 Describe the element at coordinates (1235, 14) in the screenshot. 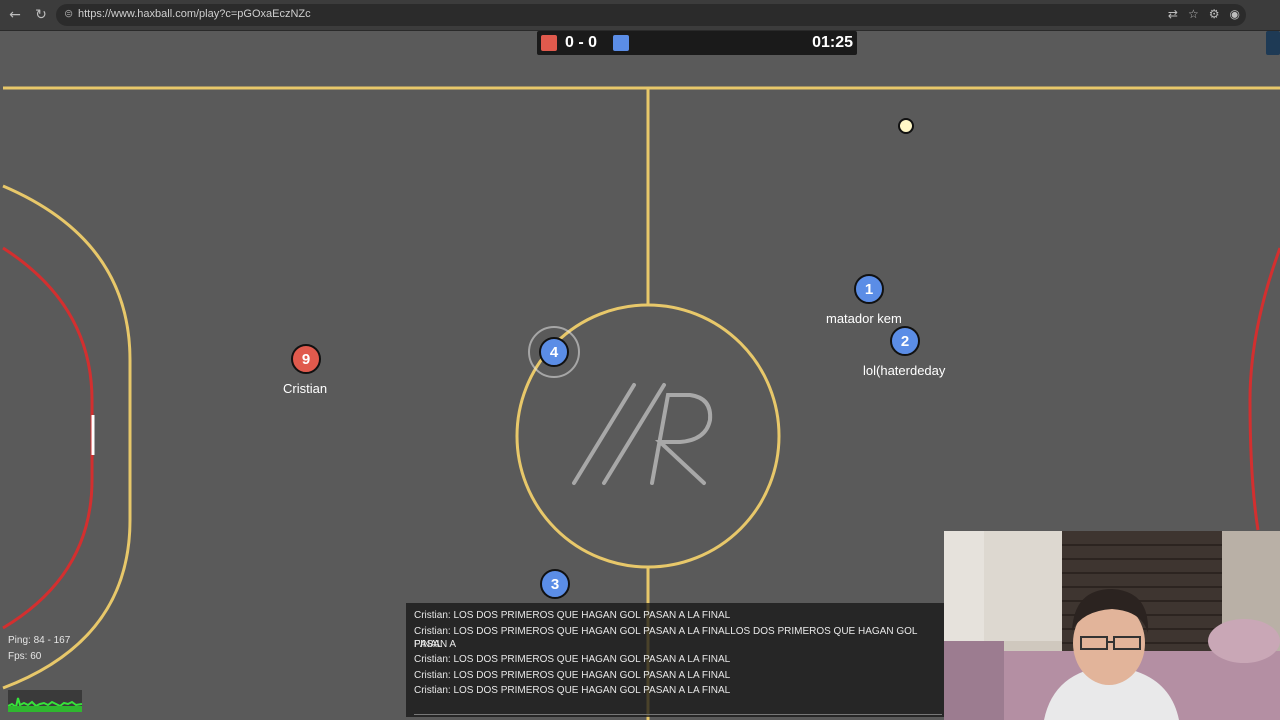

I see `profile-icon: ◉` at that location.